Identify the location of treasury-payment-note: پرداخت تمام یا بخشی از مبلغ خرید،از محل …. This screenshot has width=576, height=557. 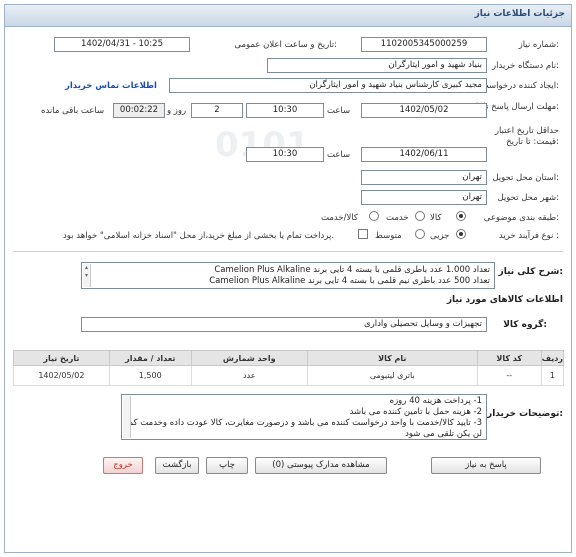
(199, 236).